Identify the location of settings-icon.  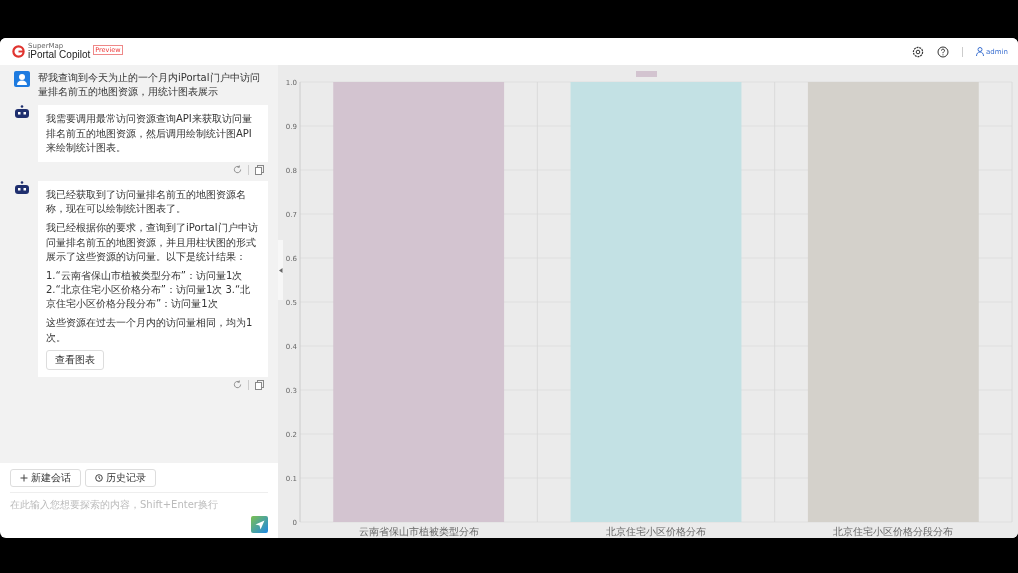
(918, 51).